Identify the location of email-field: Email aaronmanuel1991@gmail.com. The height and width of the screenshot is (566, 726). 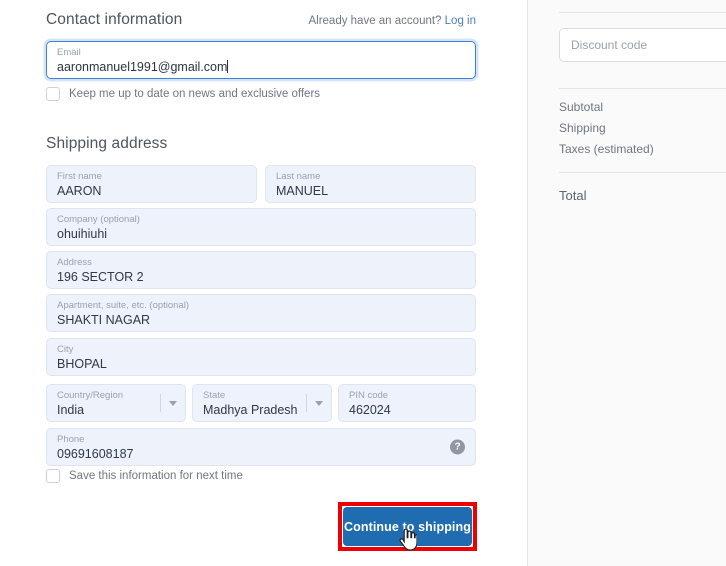
(261, 60).